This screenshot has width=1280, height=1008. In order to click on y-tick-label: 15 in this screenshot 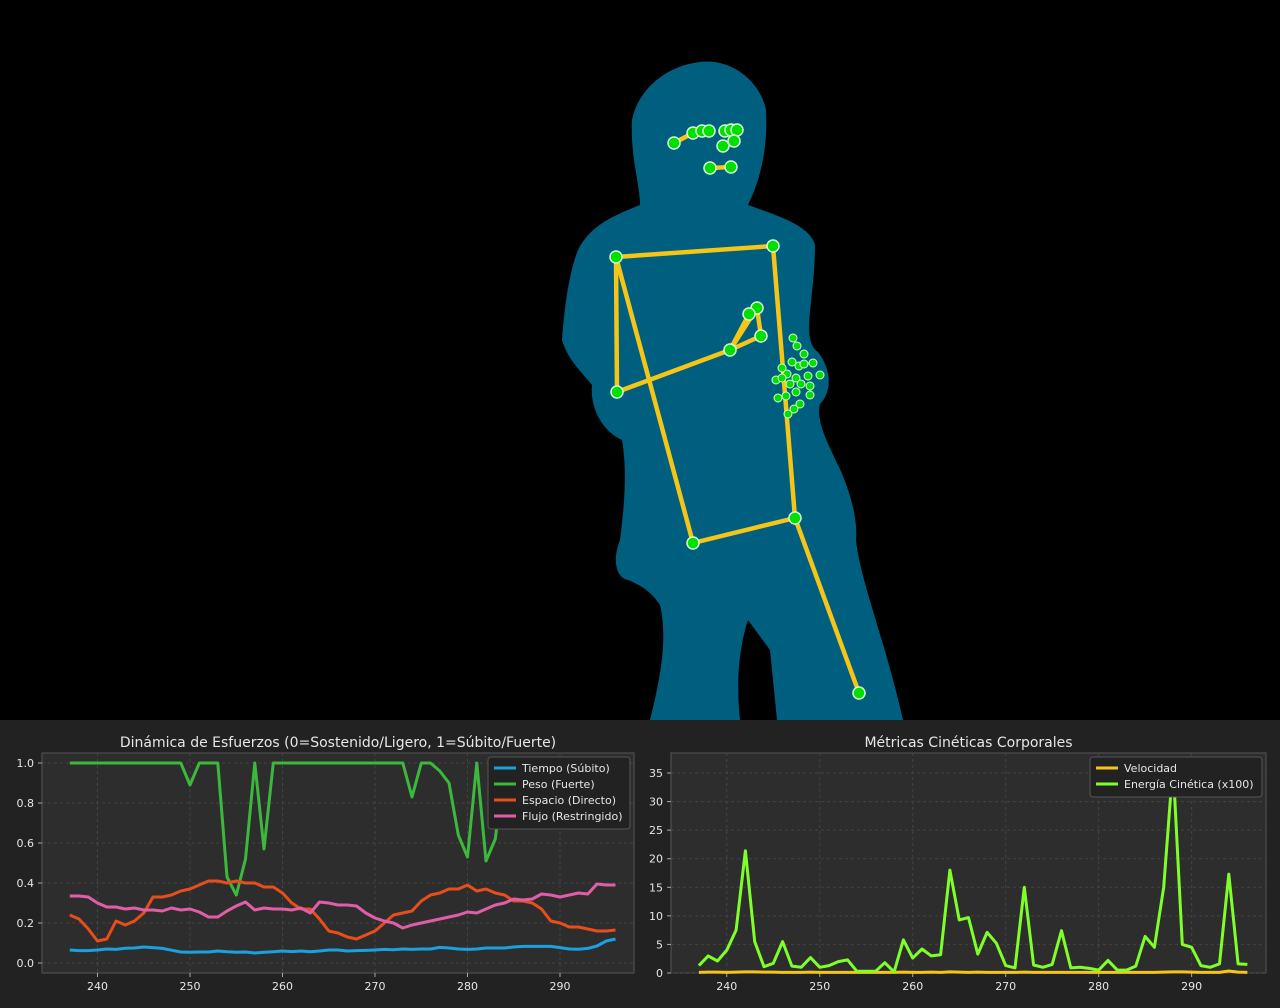, I will do `click(656, 887)`.